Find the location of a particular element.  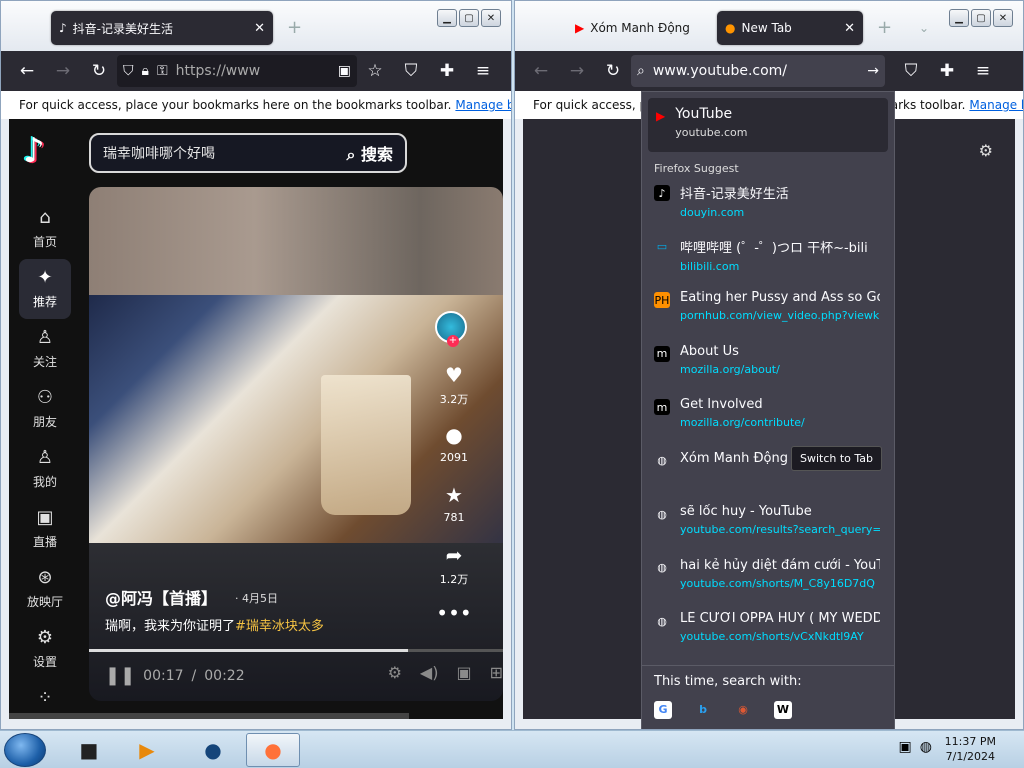

tab-douyin: ♪ 抖音-记录美好生活 ✕ is located at coordinates (162, 28).